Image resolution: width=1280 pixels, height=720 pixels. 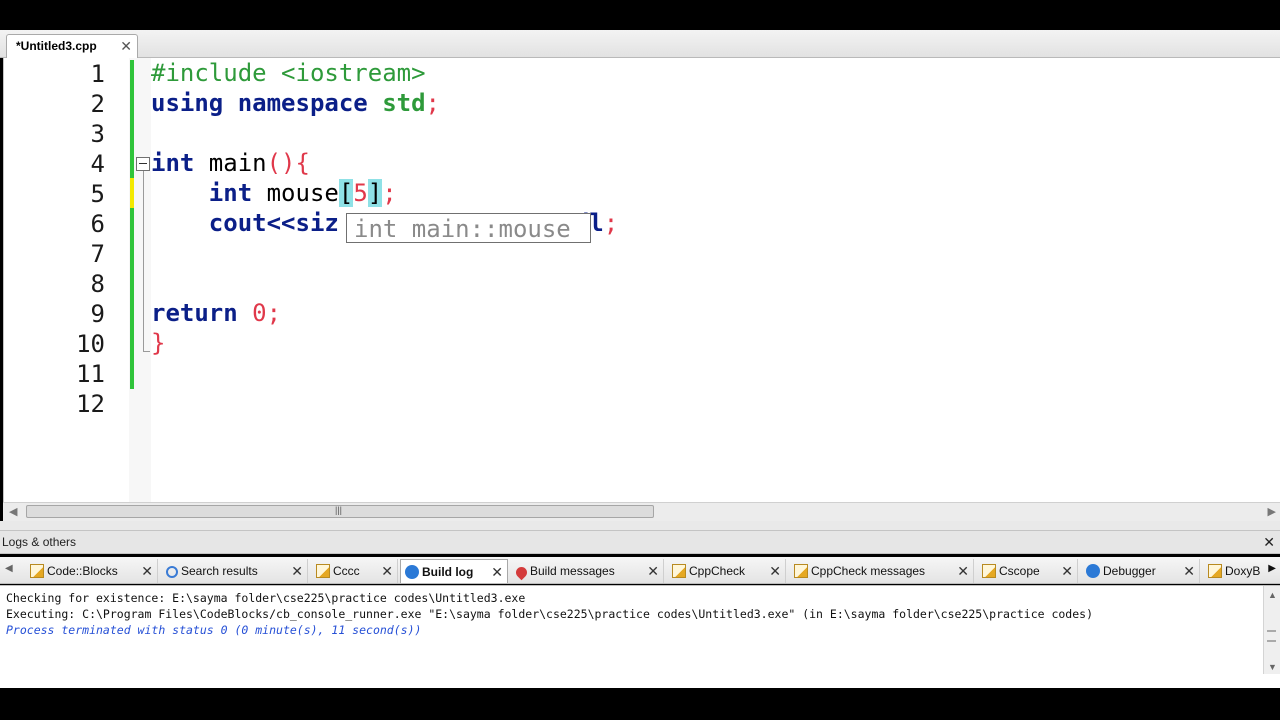 I want to click on code-line-10: }, so click(x=158, y=344).